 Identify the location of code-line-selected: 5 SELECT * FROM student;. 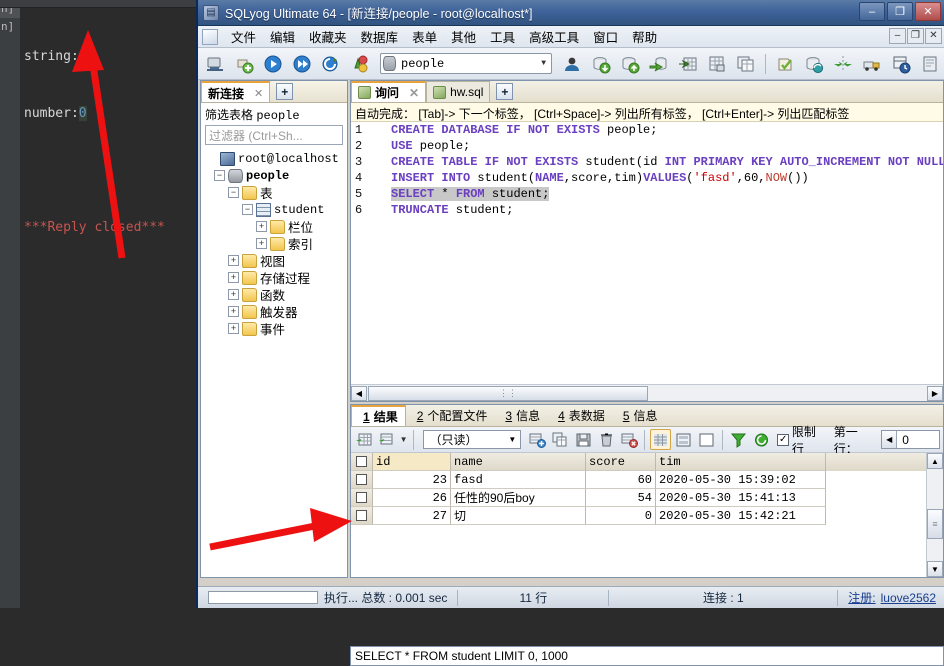
(647, 195).